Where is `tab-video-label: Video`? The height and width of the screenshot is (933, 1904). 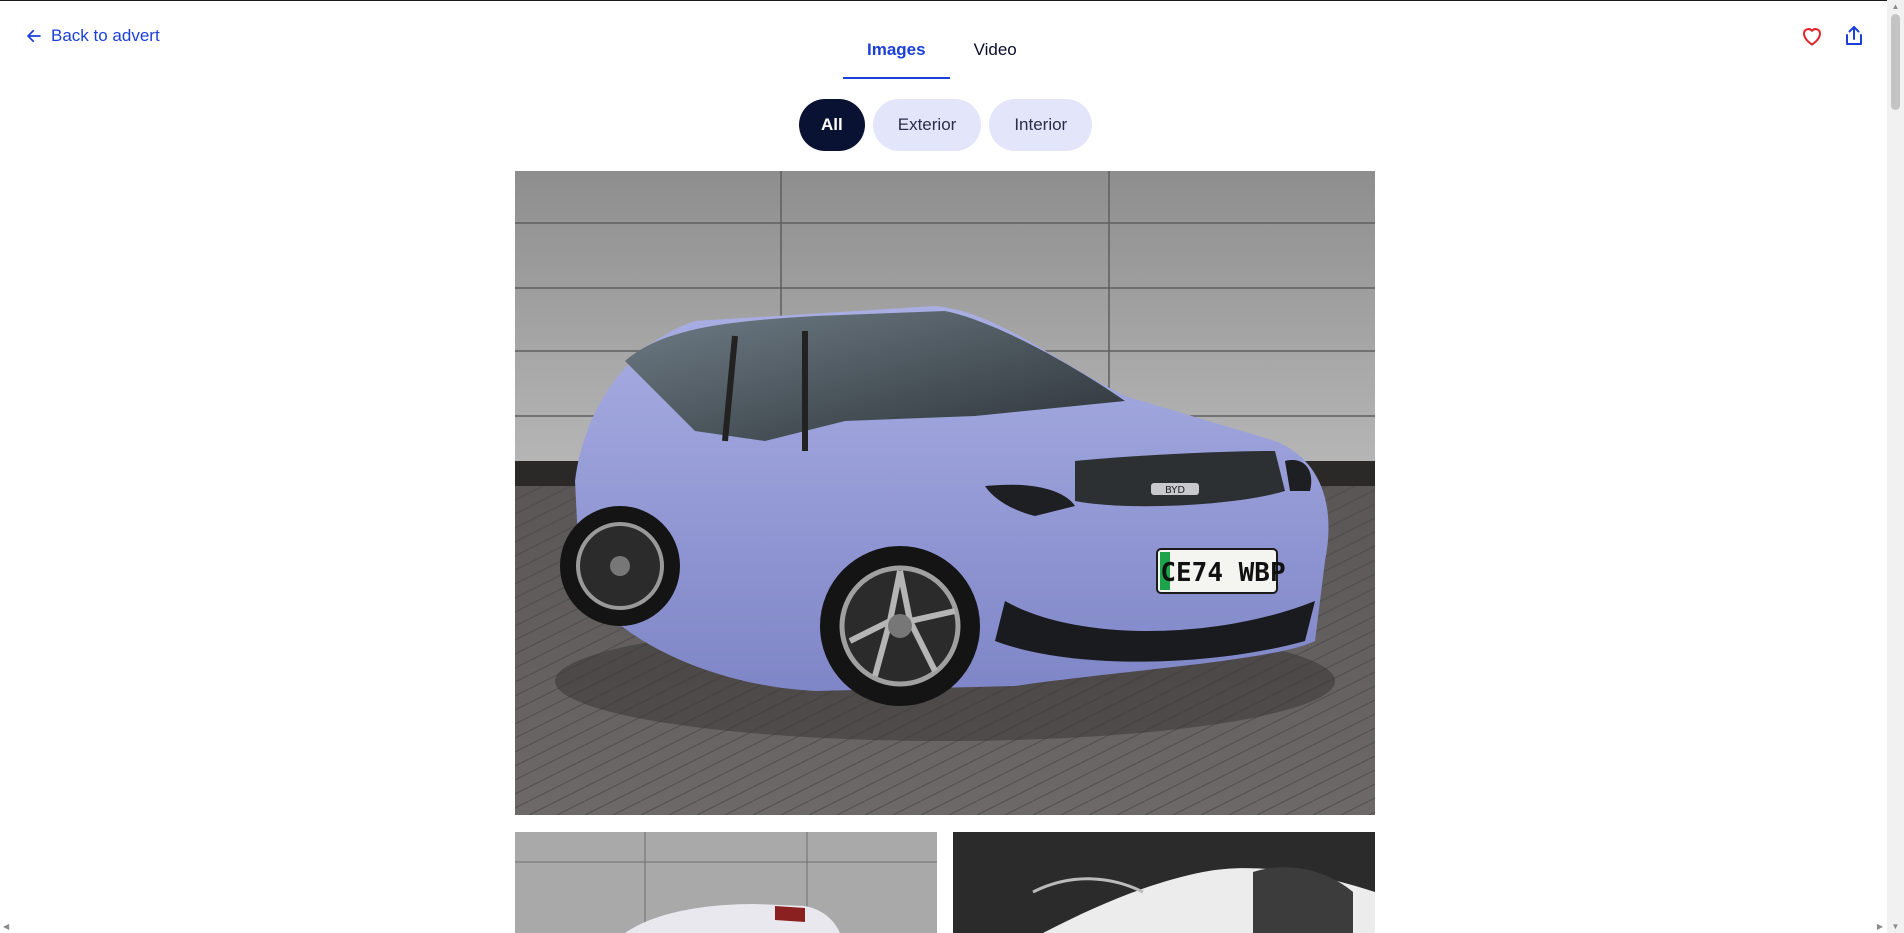
tab-video-label: Video is located at coordinates (995, 49).